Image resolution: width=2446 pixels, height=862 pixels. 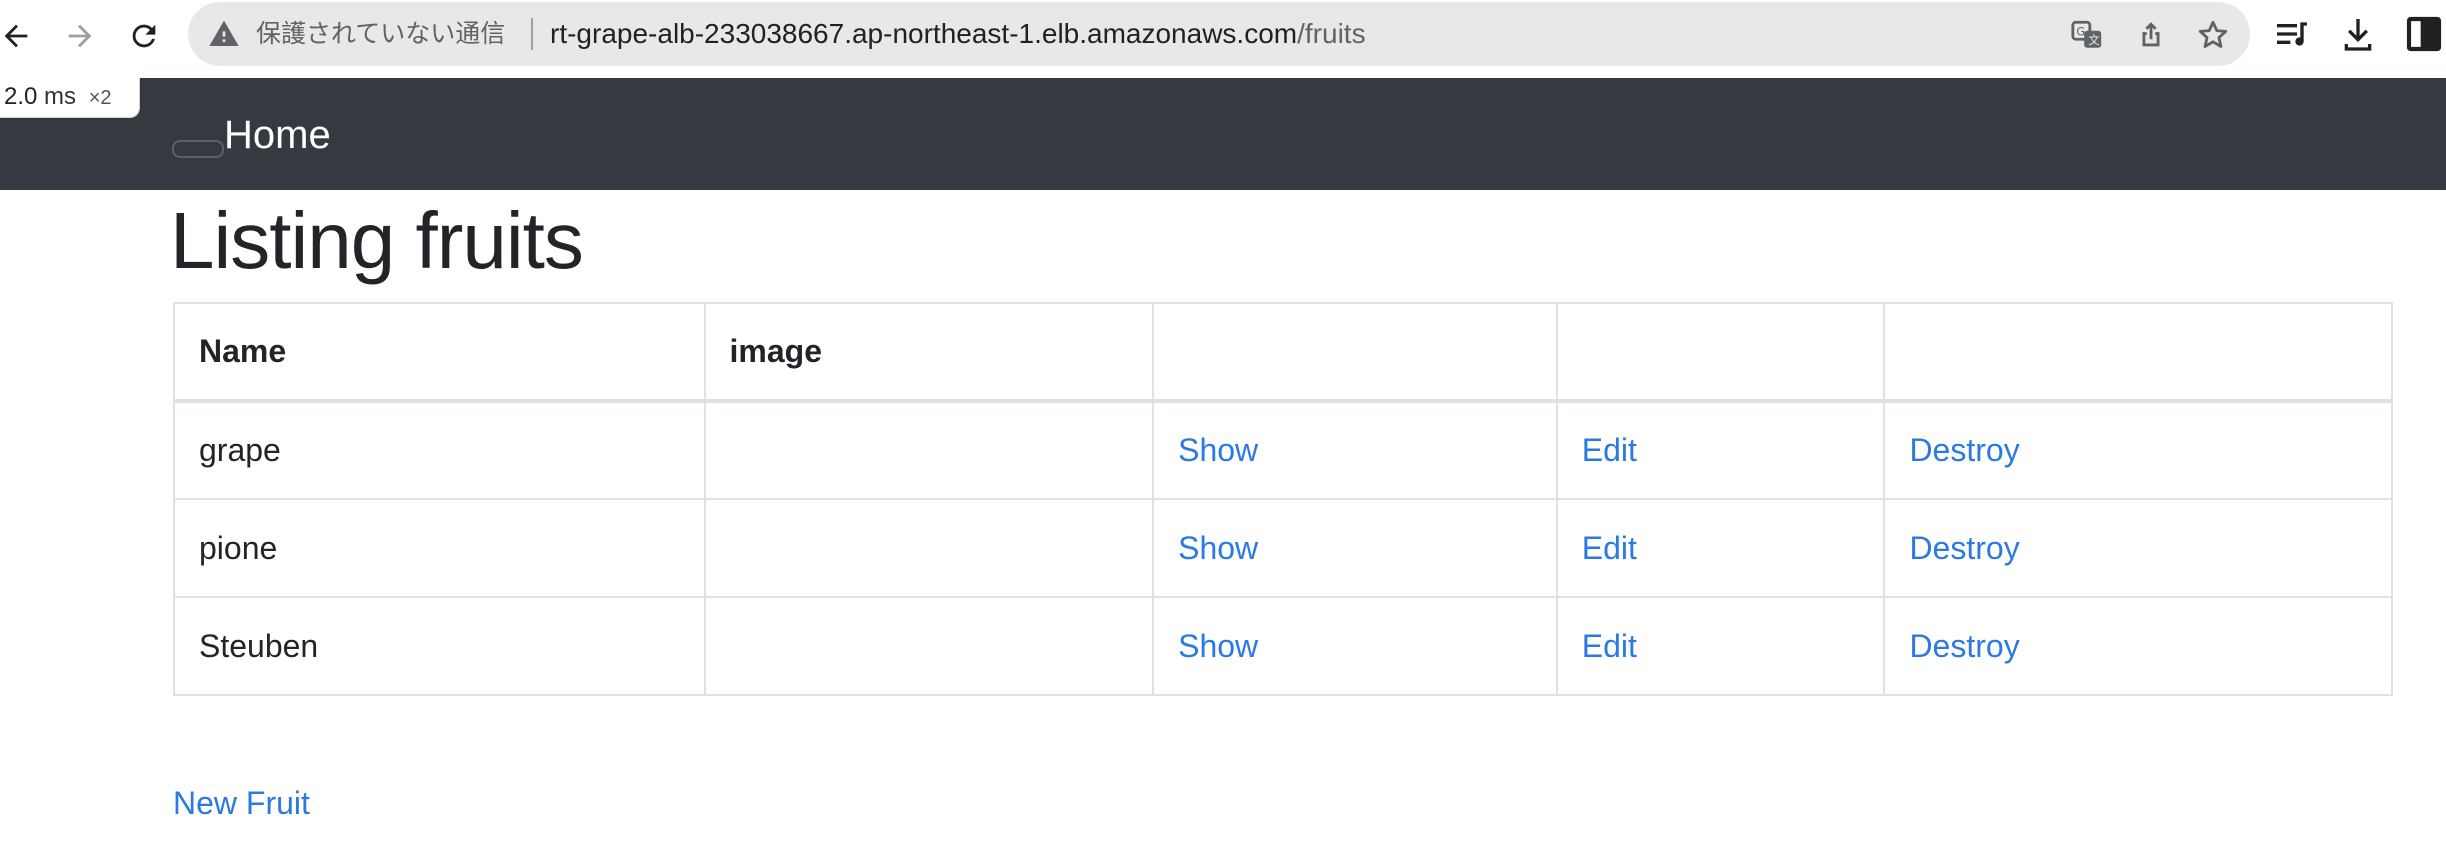 What do you see at coordinates (16, 36) in the screenshot?
I see `back-arrow-icon` at bounding box center [16, 36].